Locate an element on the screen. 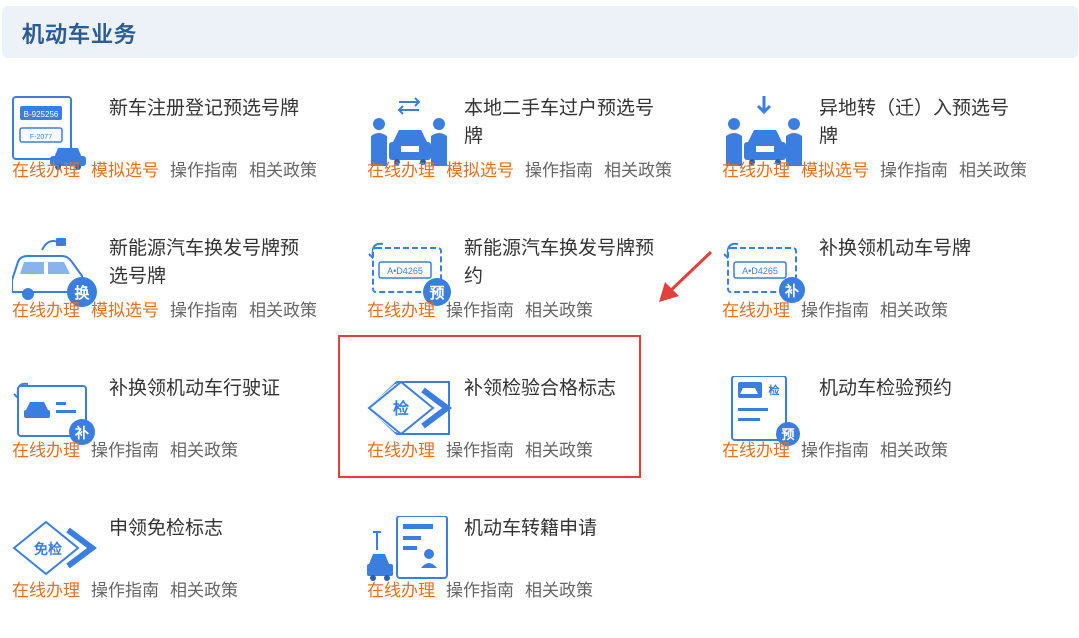 Image resolution: width=1079 pixels, height=638 pixels. plate-top-text: B-925256 is located at coordinates (41, 114).